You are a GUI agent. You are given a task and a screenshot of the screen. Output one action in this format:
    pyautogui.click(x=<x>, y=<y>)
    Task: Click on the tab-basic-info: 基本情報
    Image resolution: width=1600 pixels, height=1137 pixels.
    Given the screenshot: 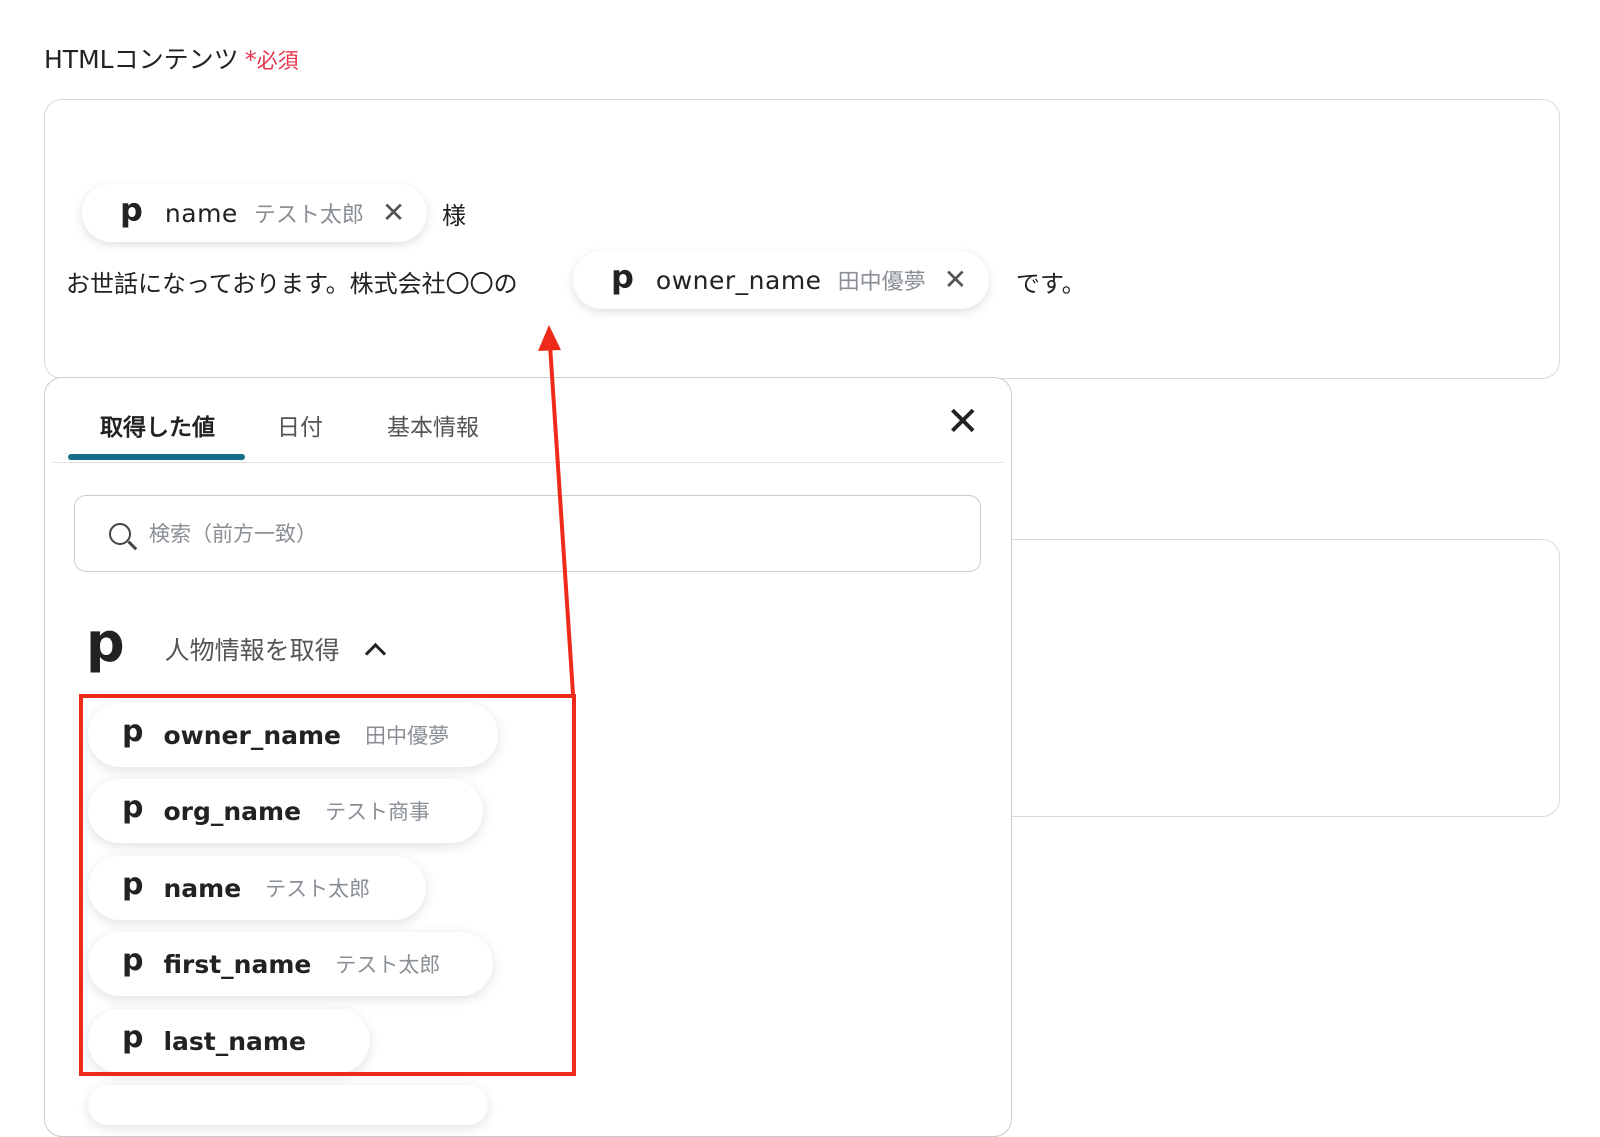 What is the action you would take?
    pyautogui.click(x=433, y=425)
    